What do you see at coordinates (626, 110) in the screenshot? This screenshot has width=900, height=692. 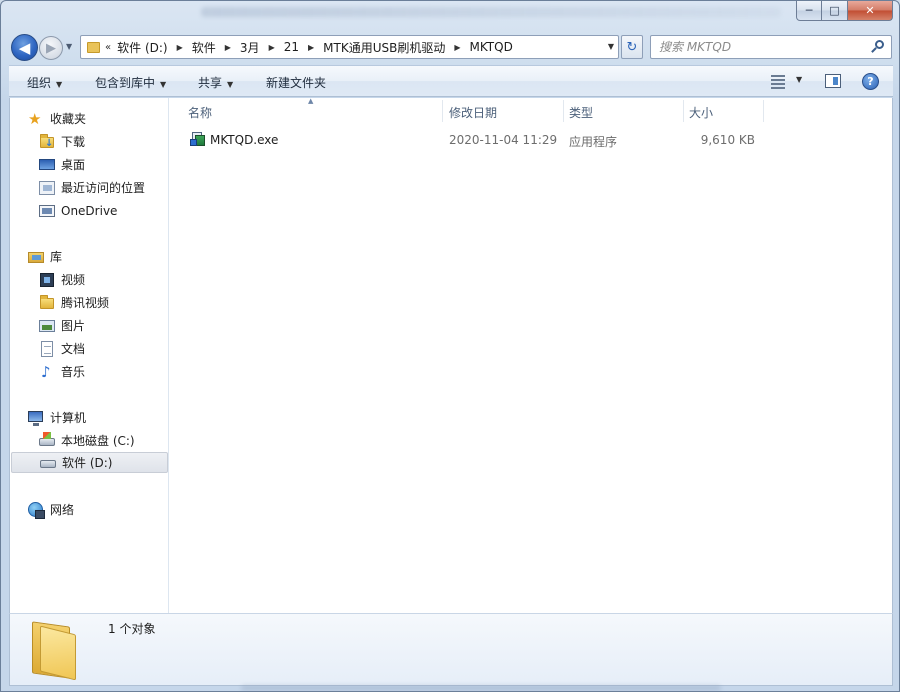 I see `column-type: 类型` at bounding box center [626, 110].